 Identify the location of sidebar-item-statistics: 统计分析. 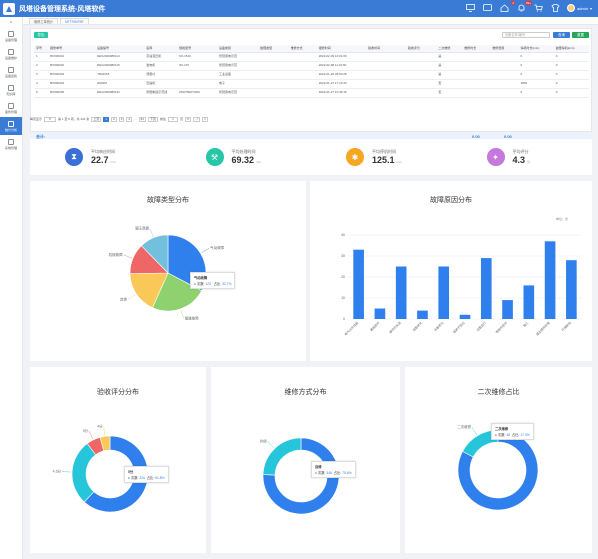
(11, 126).